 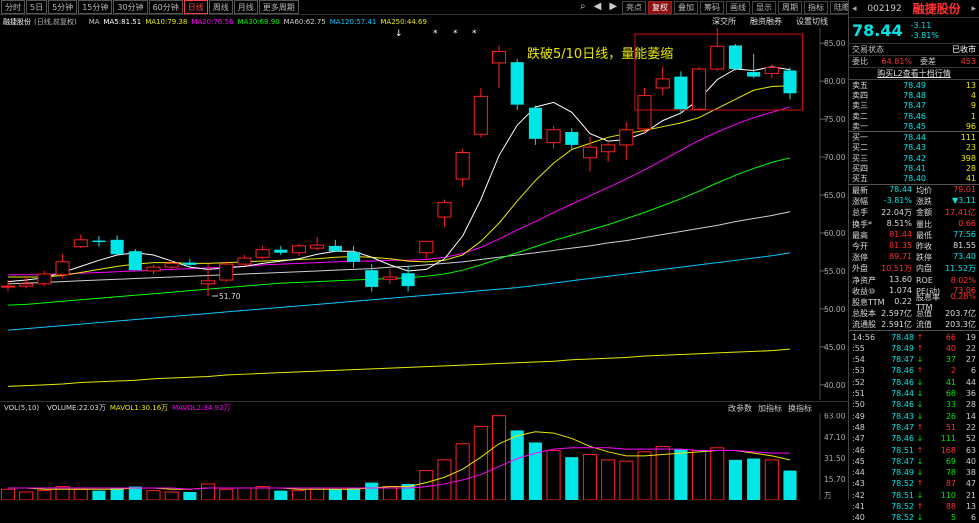 What do you see at coordinates (790, 7) in the screenshot?
I see `toolbar-button-6: 周期` at bounding box center [790, 7].